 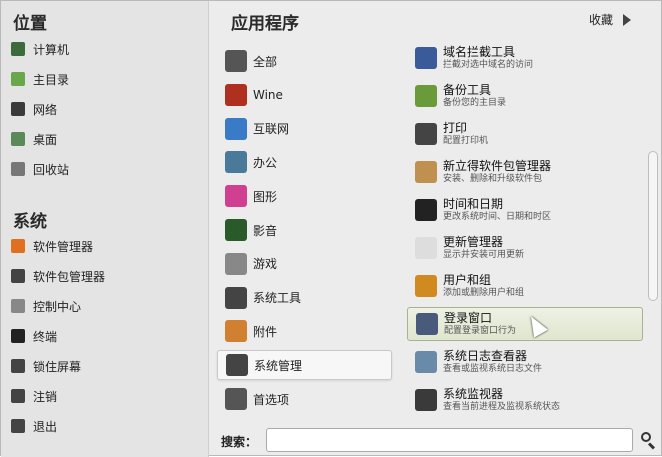 What do you see at coordinates (304, 298) in the screenshot?
I see `category-item: 系统工具` at bounding box center [304, 298].